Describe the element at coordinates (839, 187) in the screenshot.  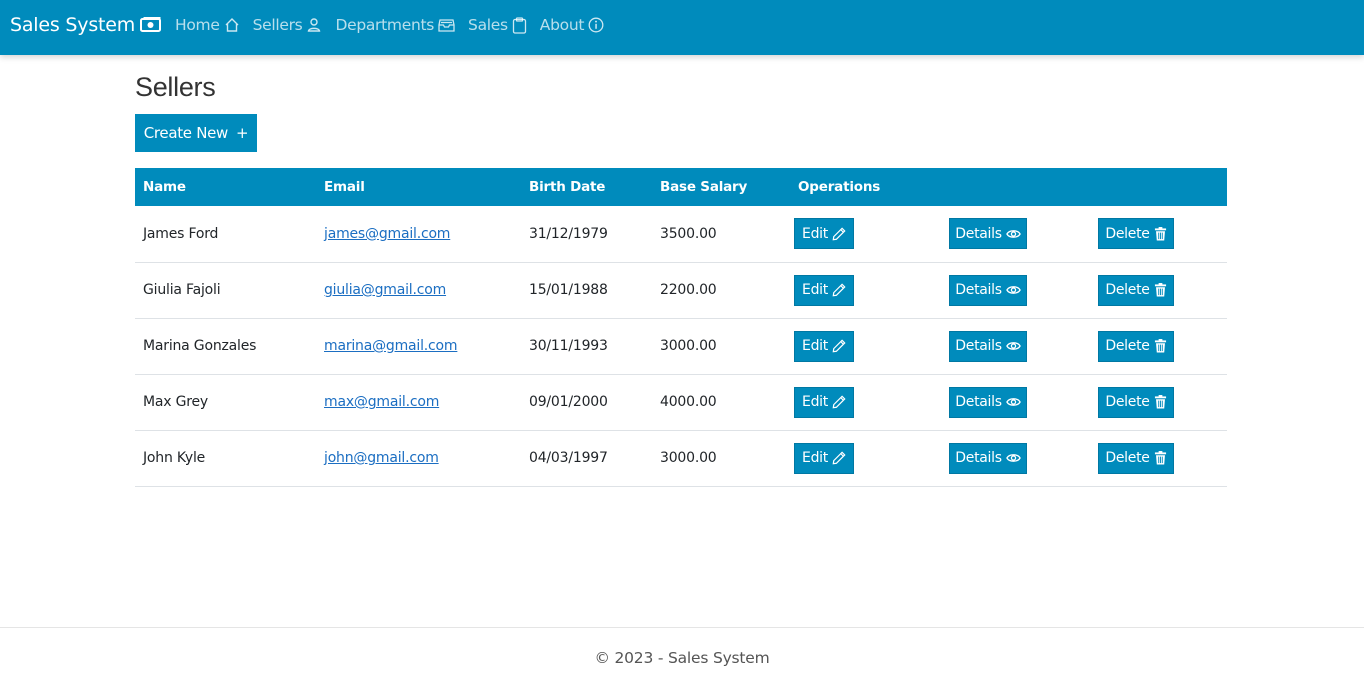
I see `header-operations: Operations` at that location.